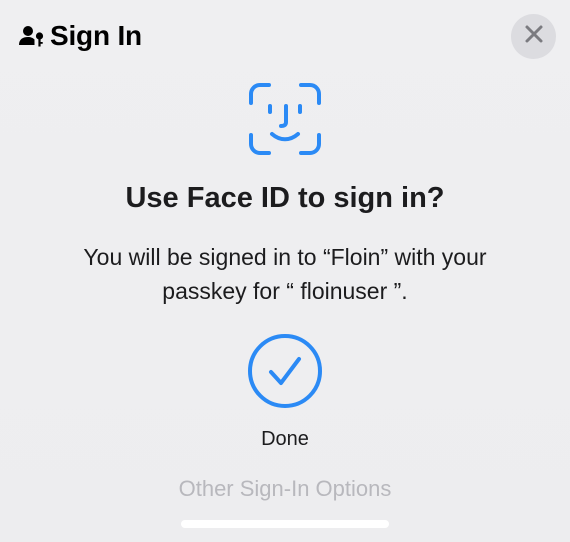 The height and width of the screenshot is (542, 570). Describe the element at coordinates (285, 489) in the screenshot. I see `other-sign-in-options-button: Other Sign-In Options` at that location.